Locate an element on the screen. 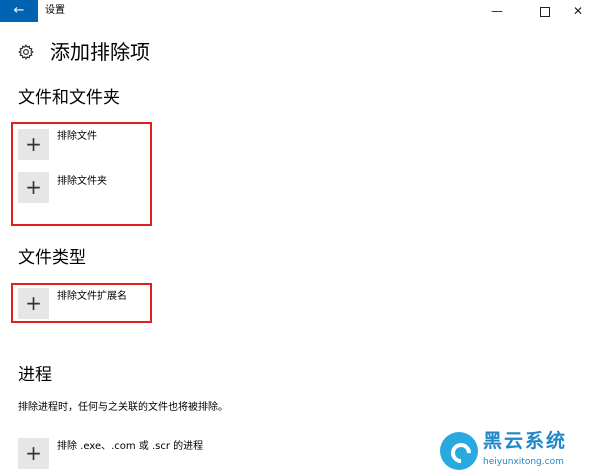 The width and height of the screenshot is (600, 476). add-exclude-extension-button: + is located at coordinates (33, 303).